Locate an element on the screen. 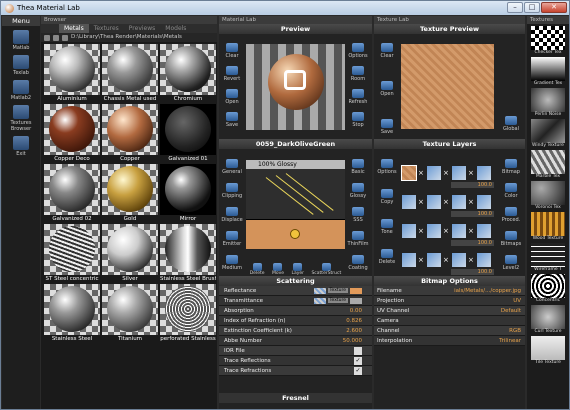  tab-metals: Metals is located at coordinates (74, 28).